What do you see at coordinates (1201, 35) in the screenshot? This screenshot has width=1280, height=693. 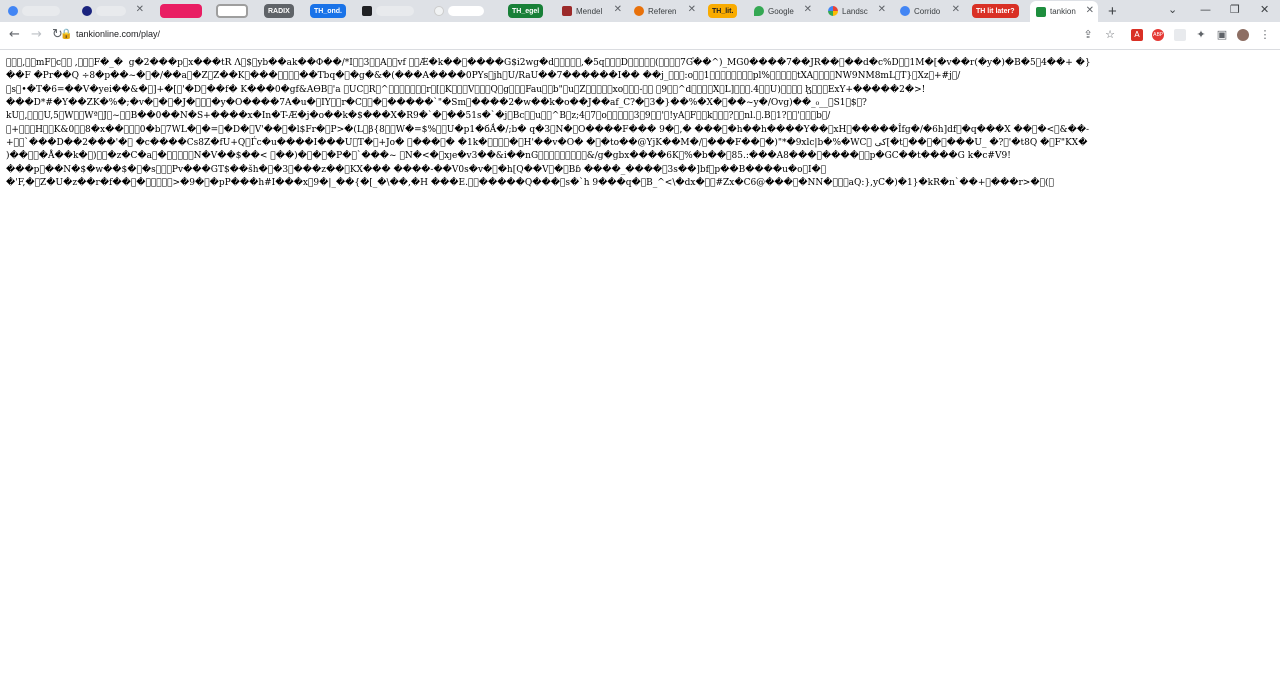 I see `extensions-puzzle-icon: ✦` at bounding box center [1201, 35].